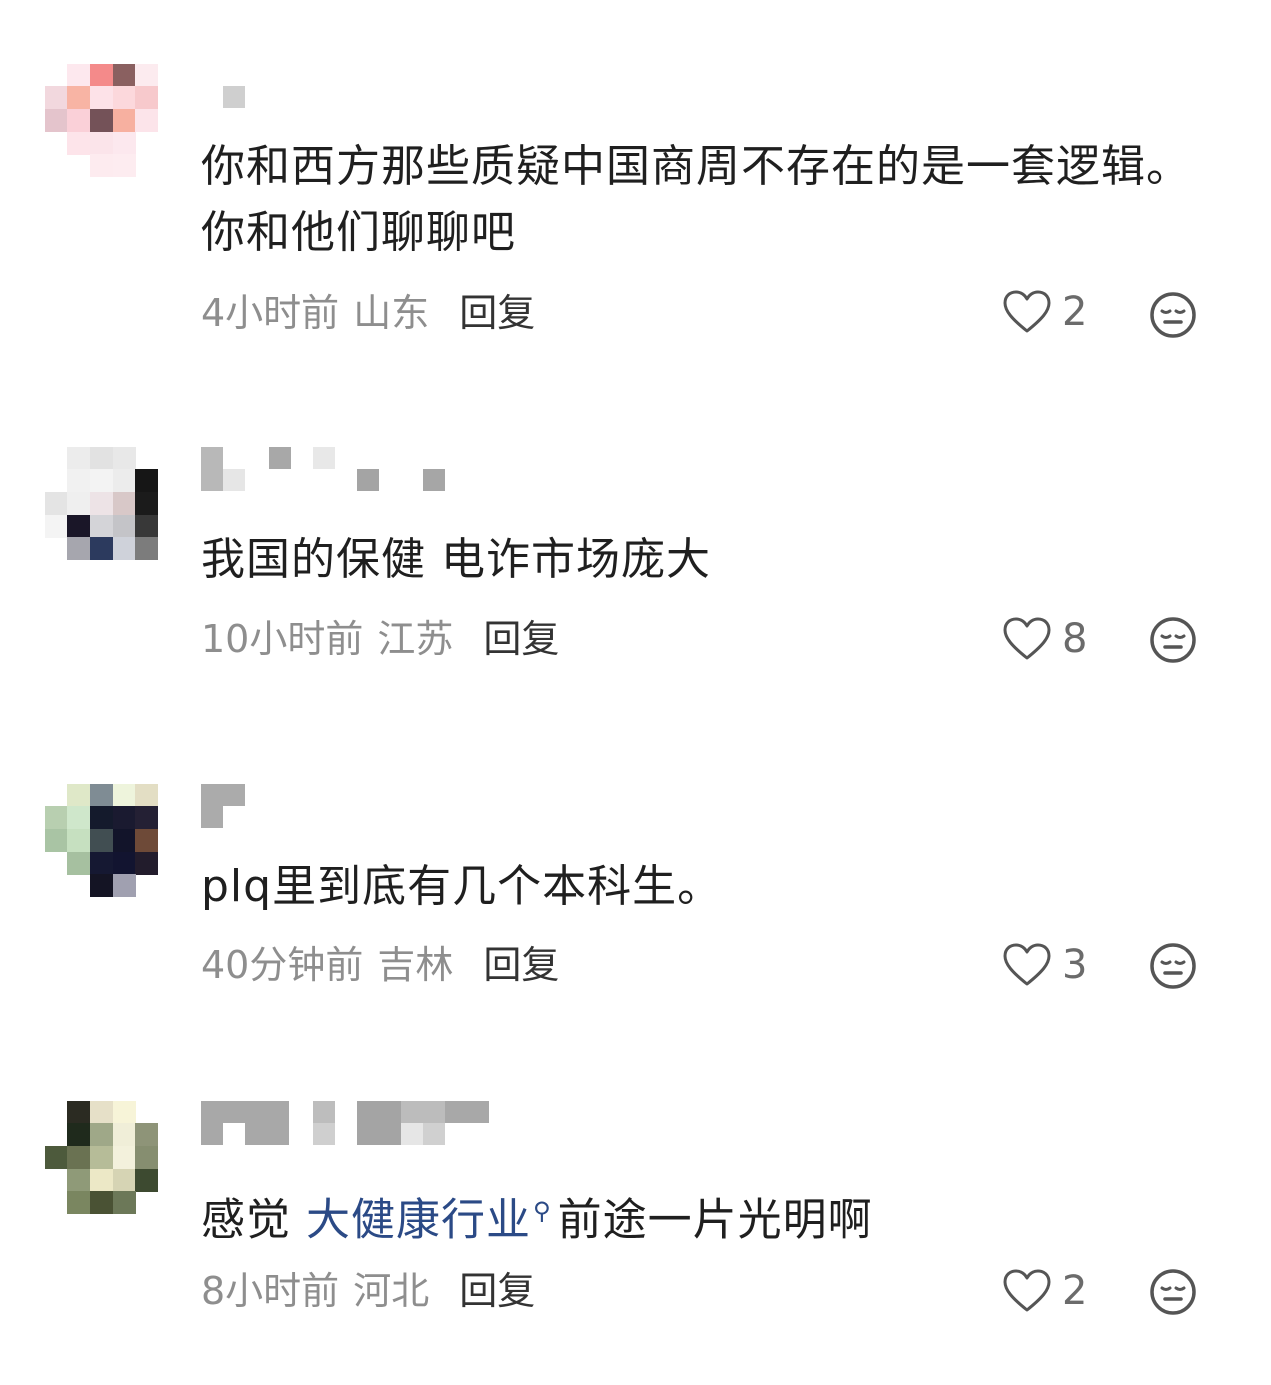 The image size is (1271, 1385). I want to click on comment-time: 40分钟前, so click(282, 965).